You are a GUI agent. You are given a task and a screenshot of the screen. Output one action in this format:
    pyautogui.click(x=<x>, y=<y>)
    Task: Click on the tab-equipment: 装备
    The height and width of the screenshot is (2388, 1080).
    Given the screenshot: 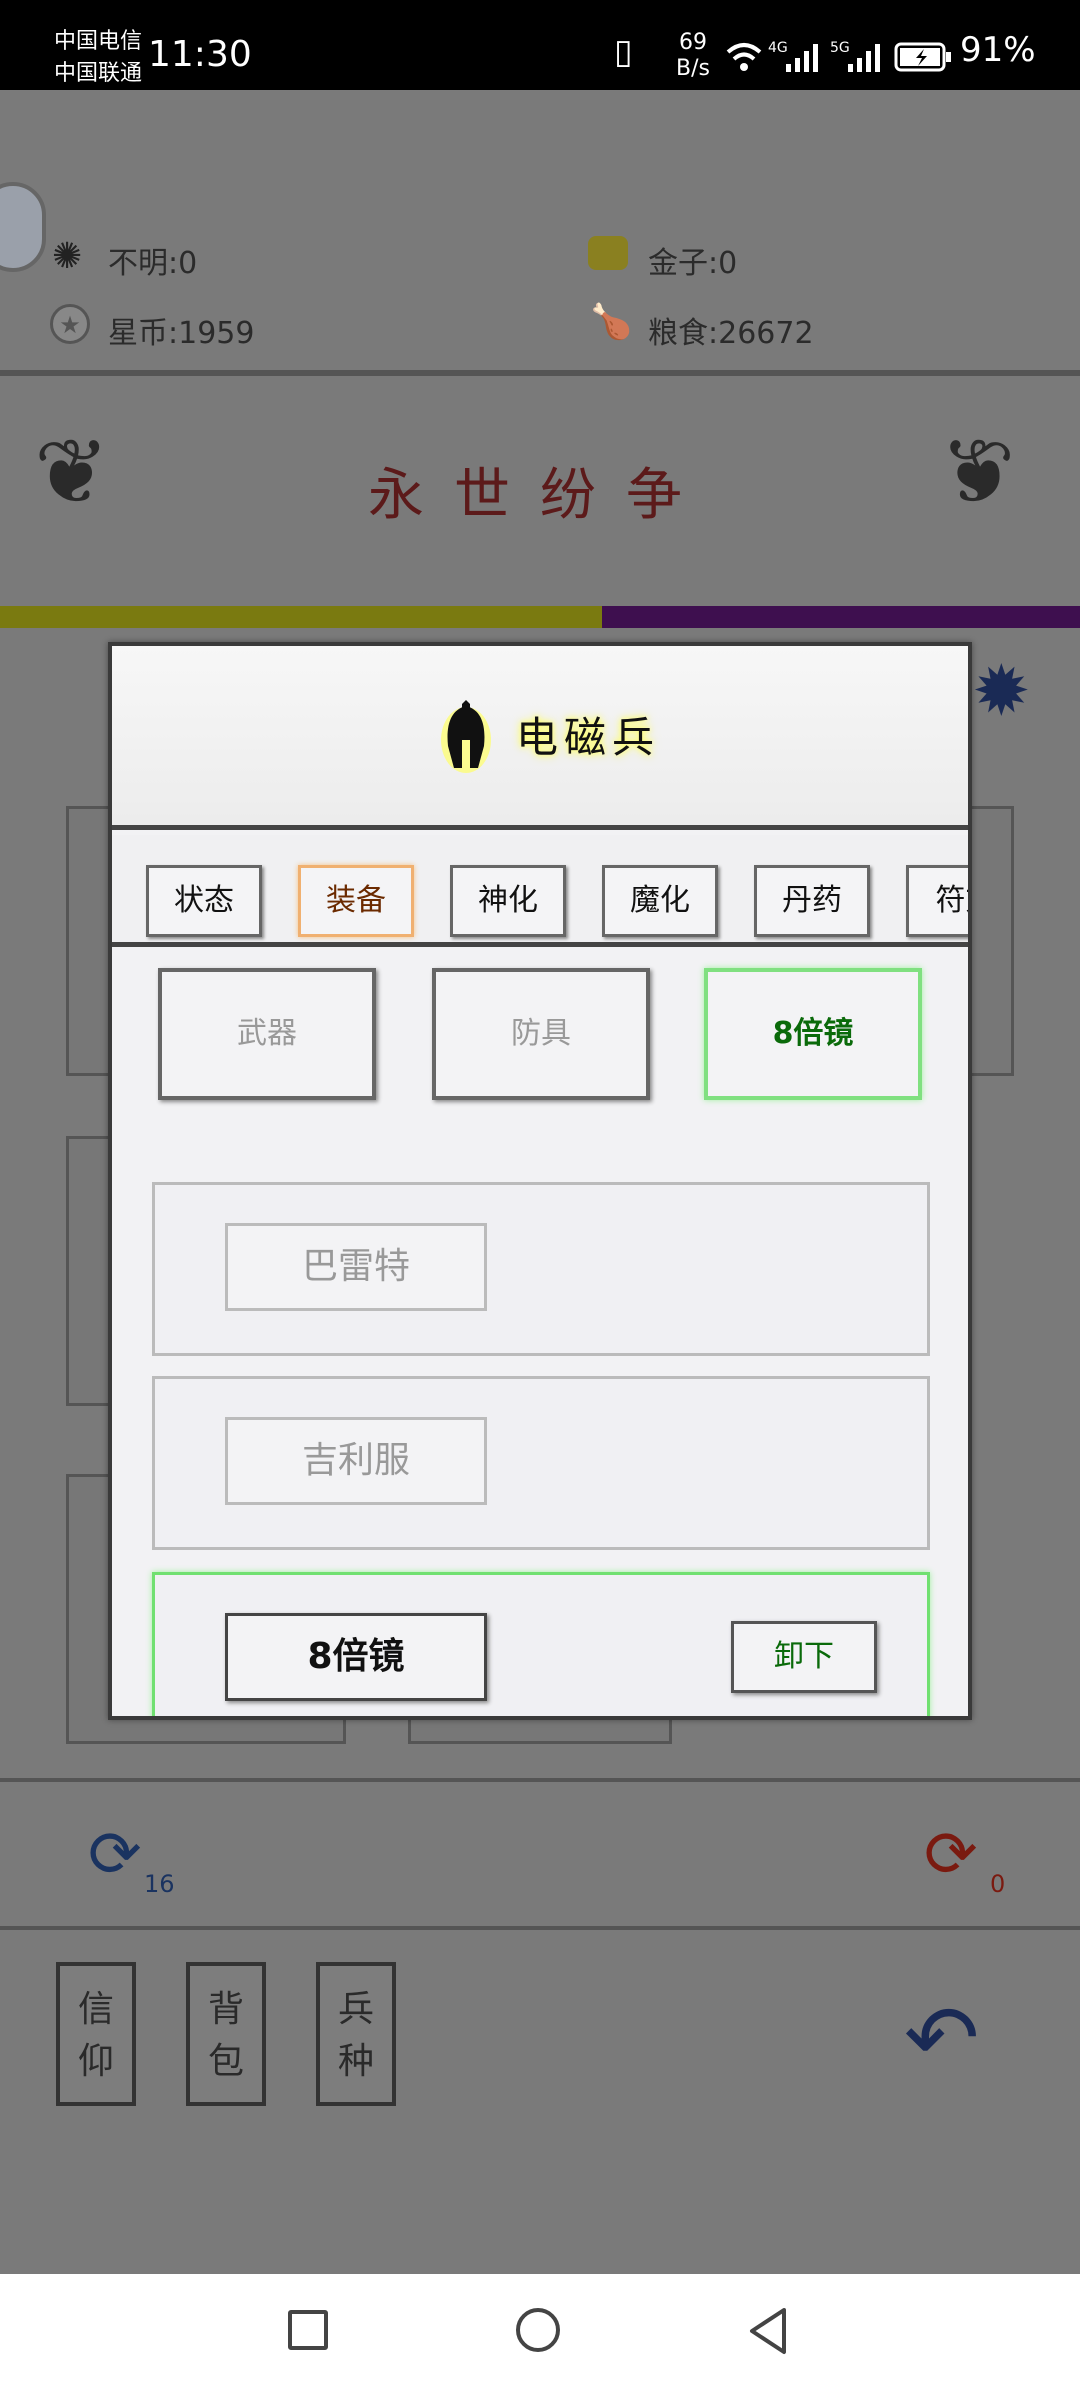 What is the action you would take?
    pyautogui.click(x=356, y=901)
    